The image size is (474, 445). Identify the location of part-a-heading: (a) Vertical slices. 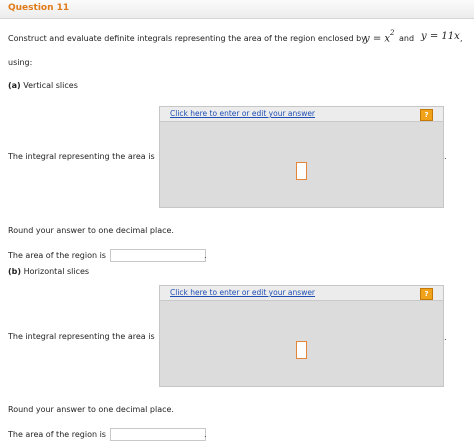
(43, 85).